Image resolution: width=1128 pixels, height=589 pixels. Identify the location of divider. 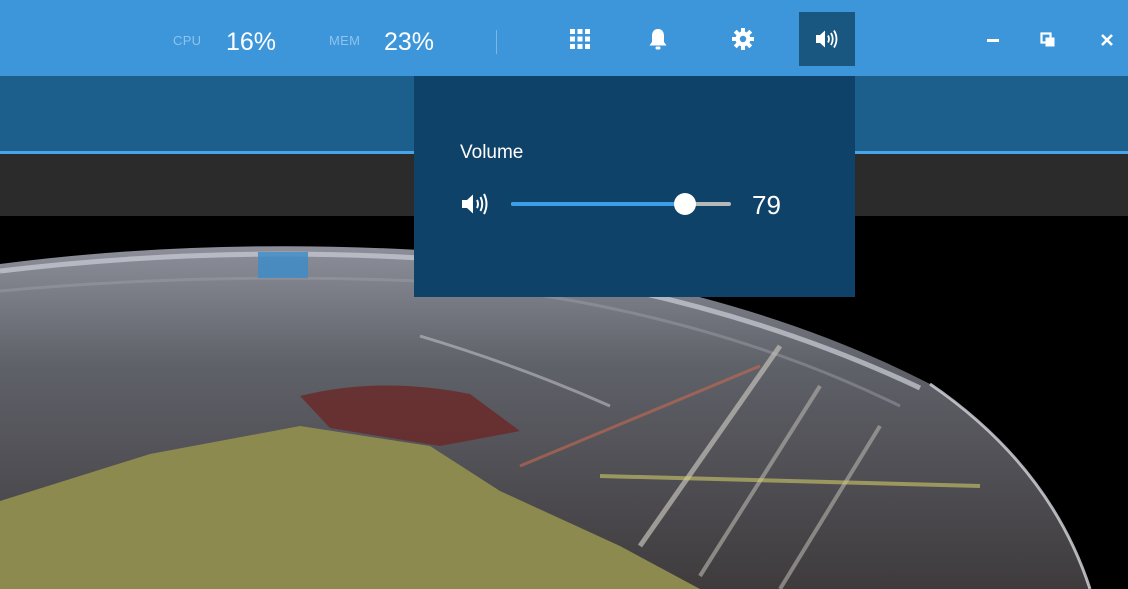
(496, 42).